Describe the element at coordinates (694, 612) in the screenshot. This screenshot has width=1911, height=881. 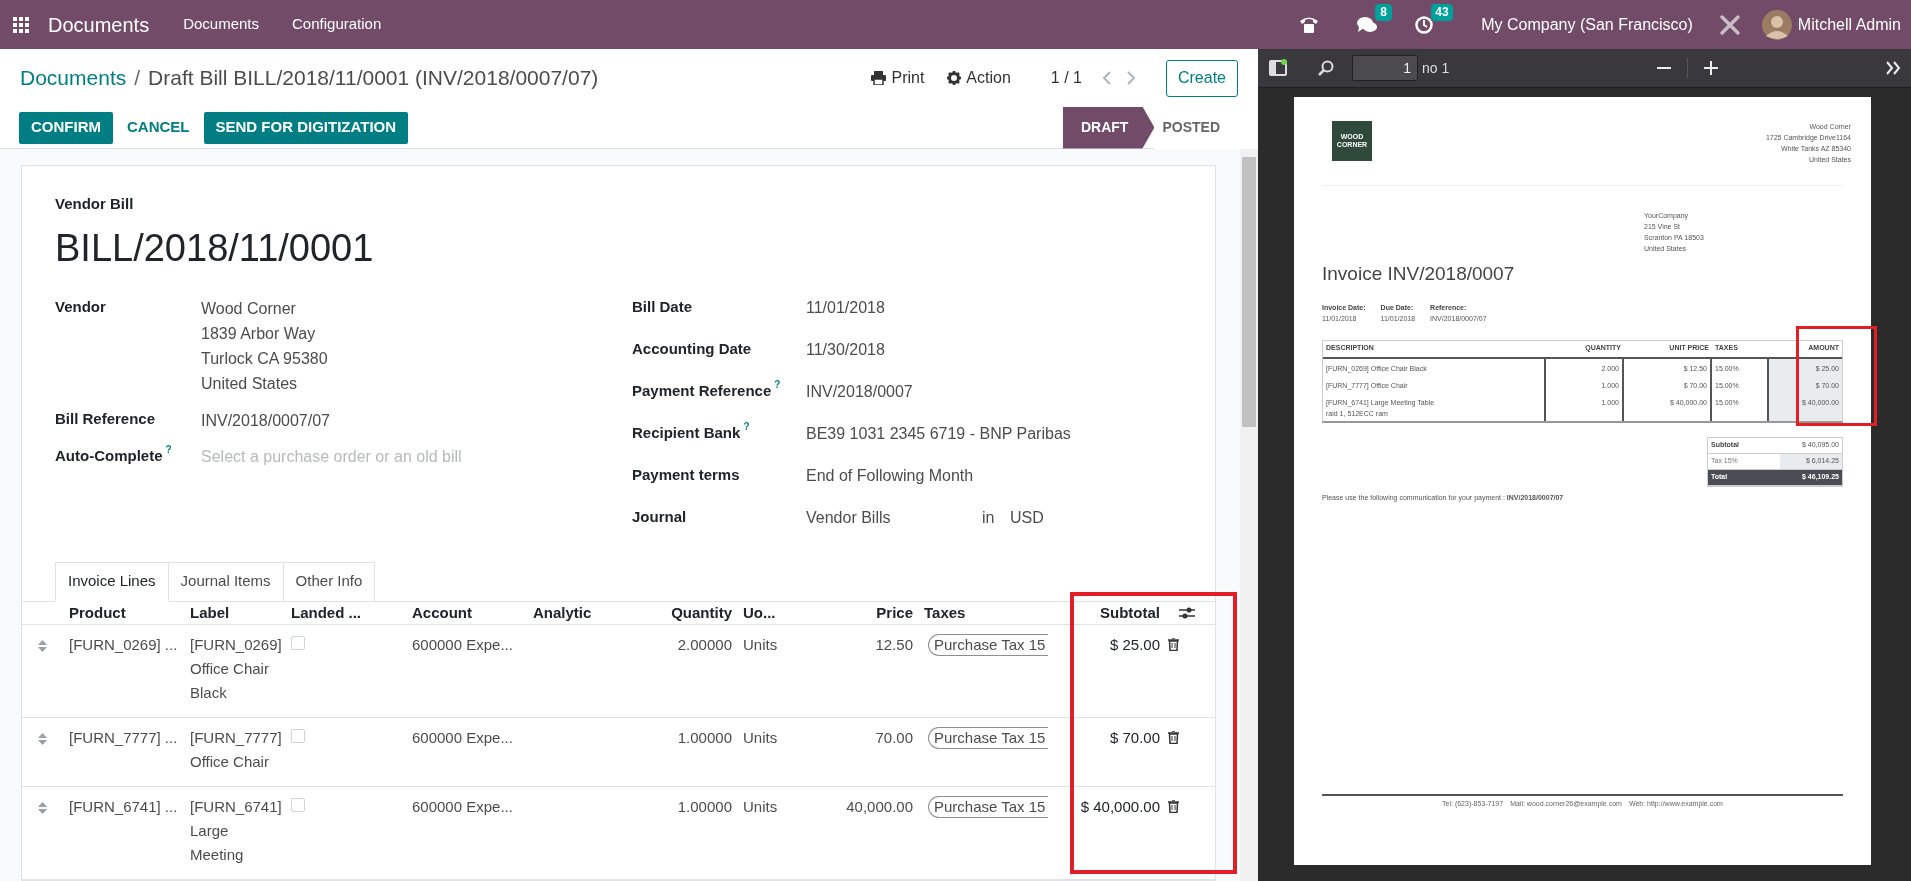
I see `column-header: Quantity` at that location.